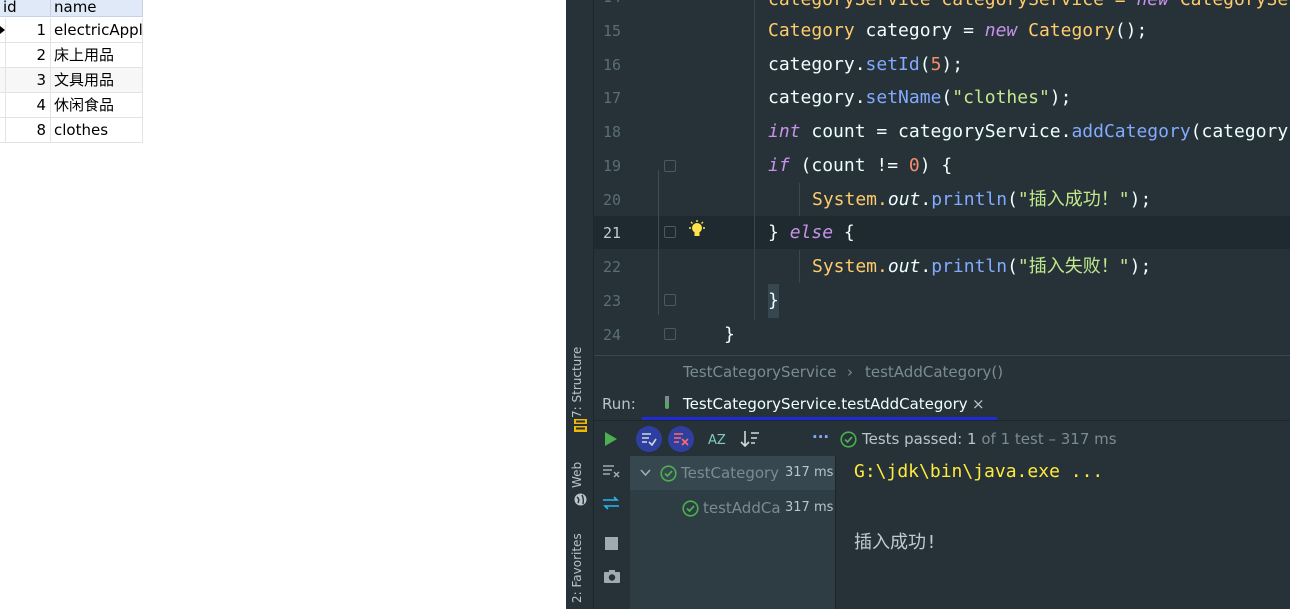 This screenshot has height=609, width=1290. I want to click on code-line-21: } else {, so click(811, 233).